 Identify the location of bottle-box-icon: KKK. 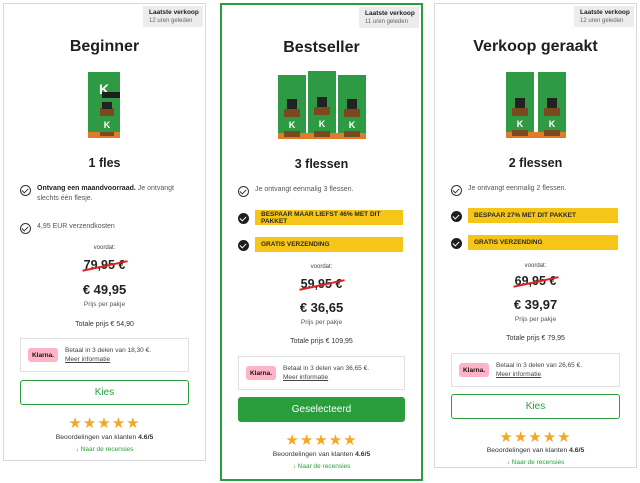
(321, 105).